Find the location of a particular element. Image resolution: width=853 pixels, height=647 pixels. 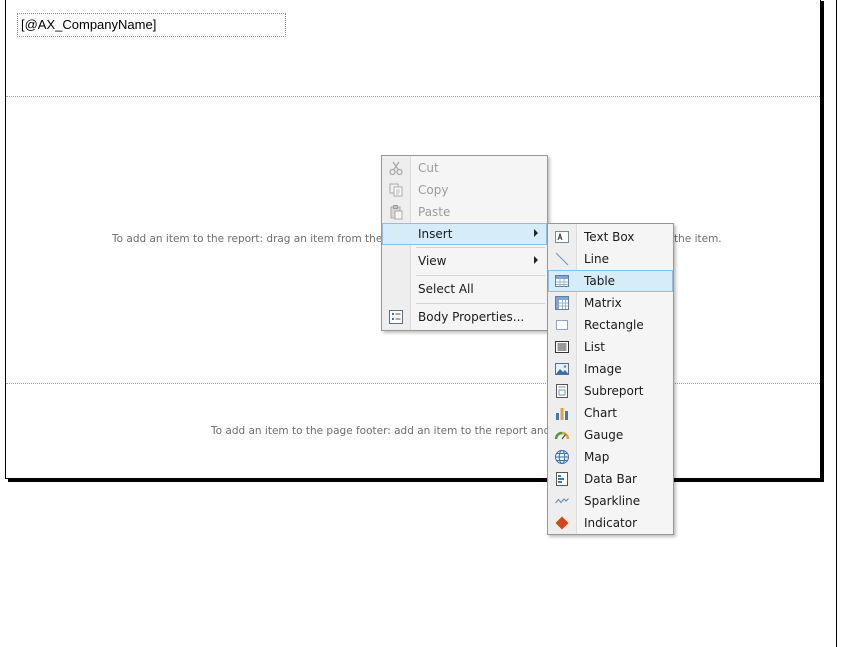

submenu-item-label: Matrix is located at coordinates (603, 303).